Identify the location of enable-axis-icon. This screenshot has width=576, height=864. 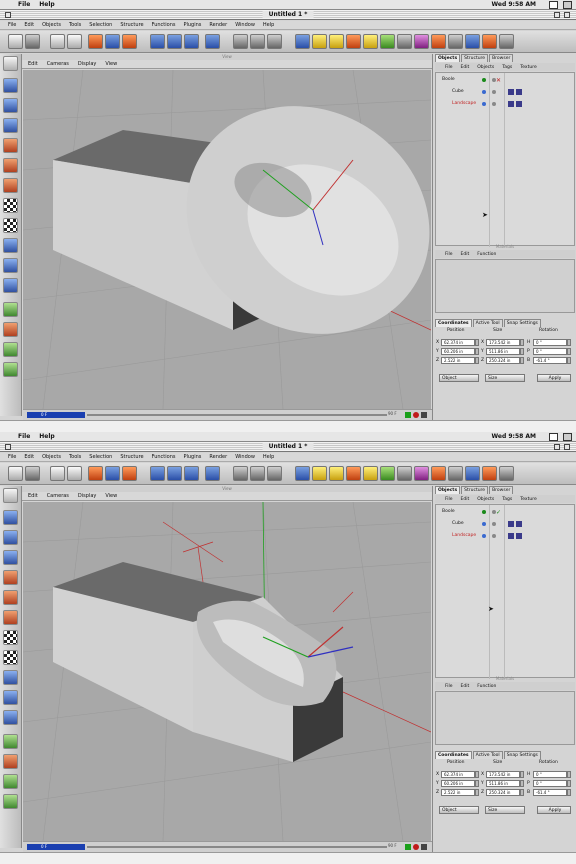
(10, 369).